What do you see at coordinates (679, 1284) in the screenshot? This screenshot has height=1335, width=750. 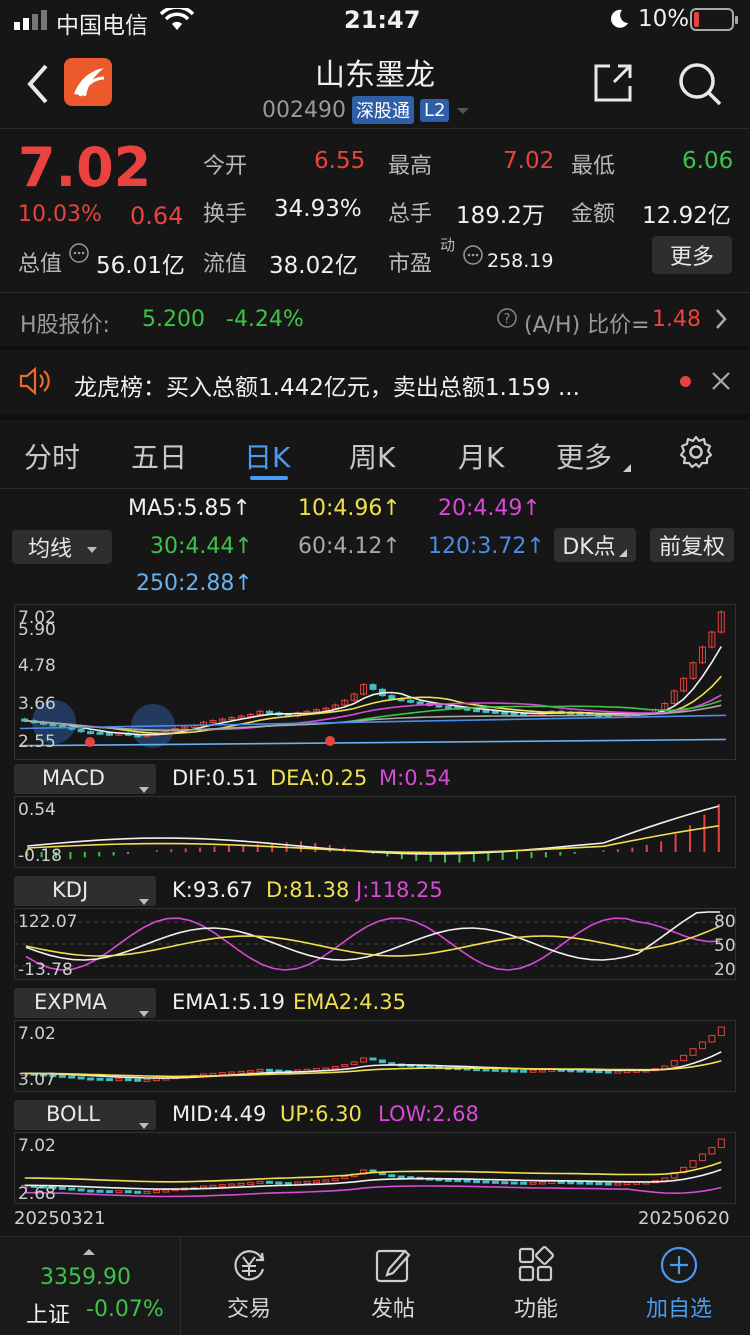 I see `nav-add-watchlist: 加自选` at bounding box center [679, 1284].